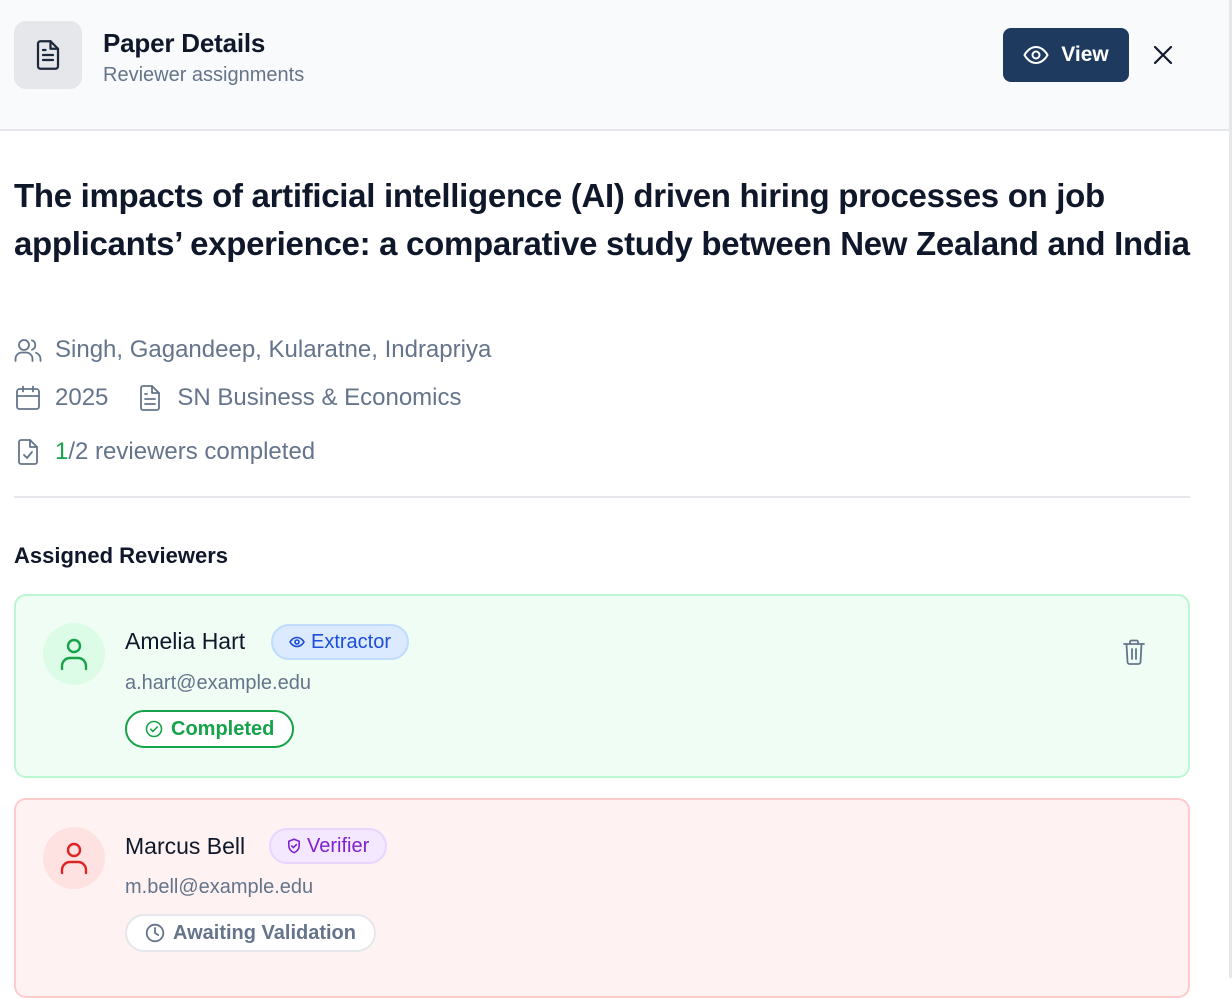 The width and height of the screenshot is (1232, 998). I want to click on reviewer-email: a.hart@example.edu, so click(218, 683).